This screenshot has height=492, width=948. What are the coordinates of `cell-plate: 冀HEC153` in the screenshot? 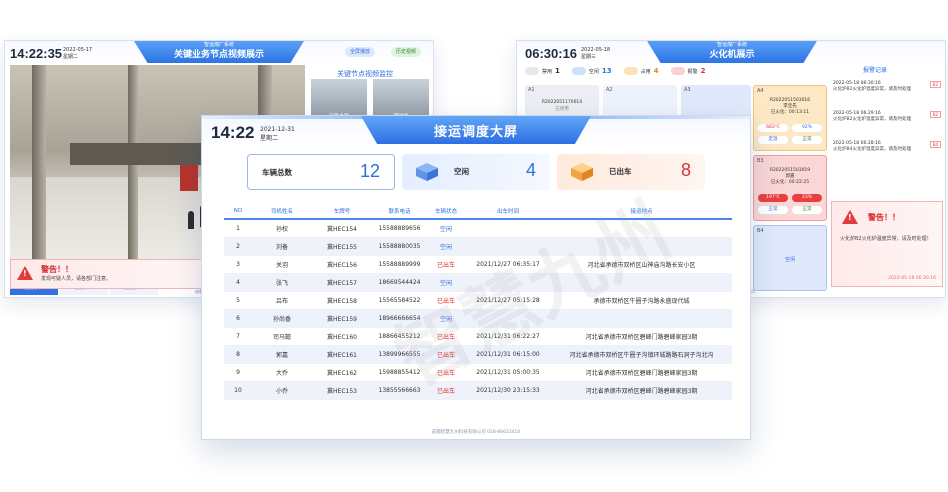 It's located at (342, 391).